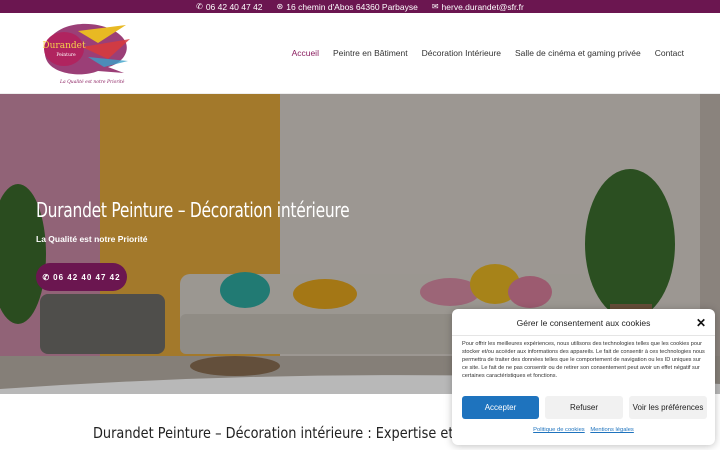 This screenshot has width=720, height=450. What do you see at coordinates (583, 335) in the screenshot?
I see `cookie-dialog-divider` at bounding box center [583, 335].